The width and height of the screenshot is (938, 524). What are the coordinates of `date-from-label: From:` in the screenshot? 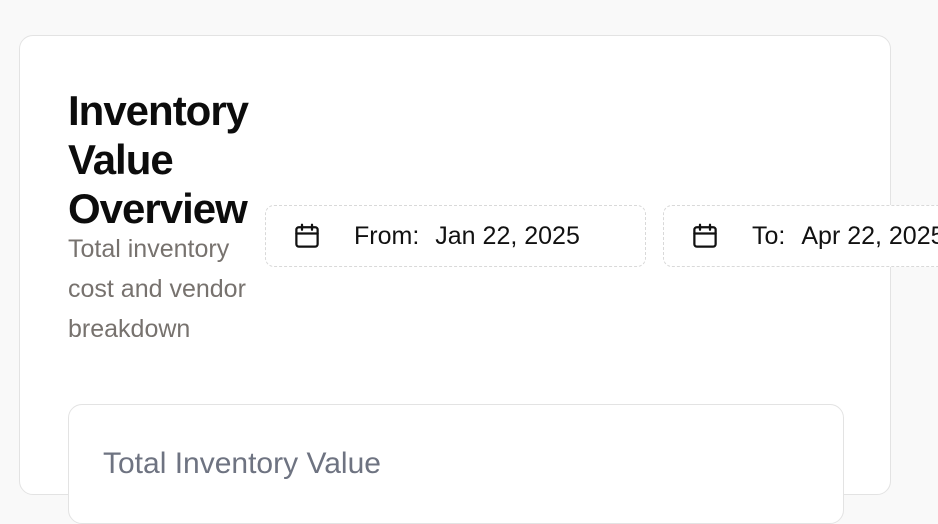 It's located at (387, 235).